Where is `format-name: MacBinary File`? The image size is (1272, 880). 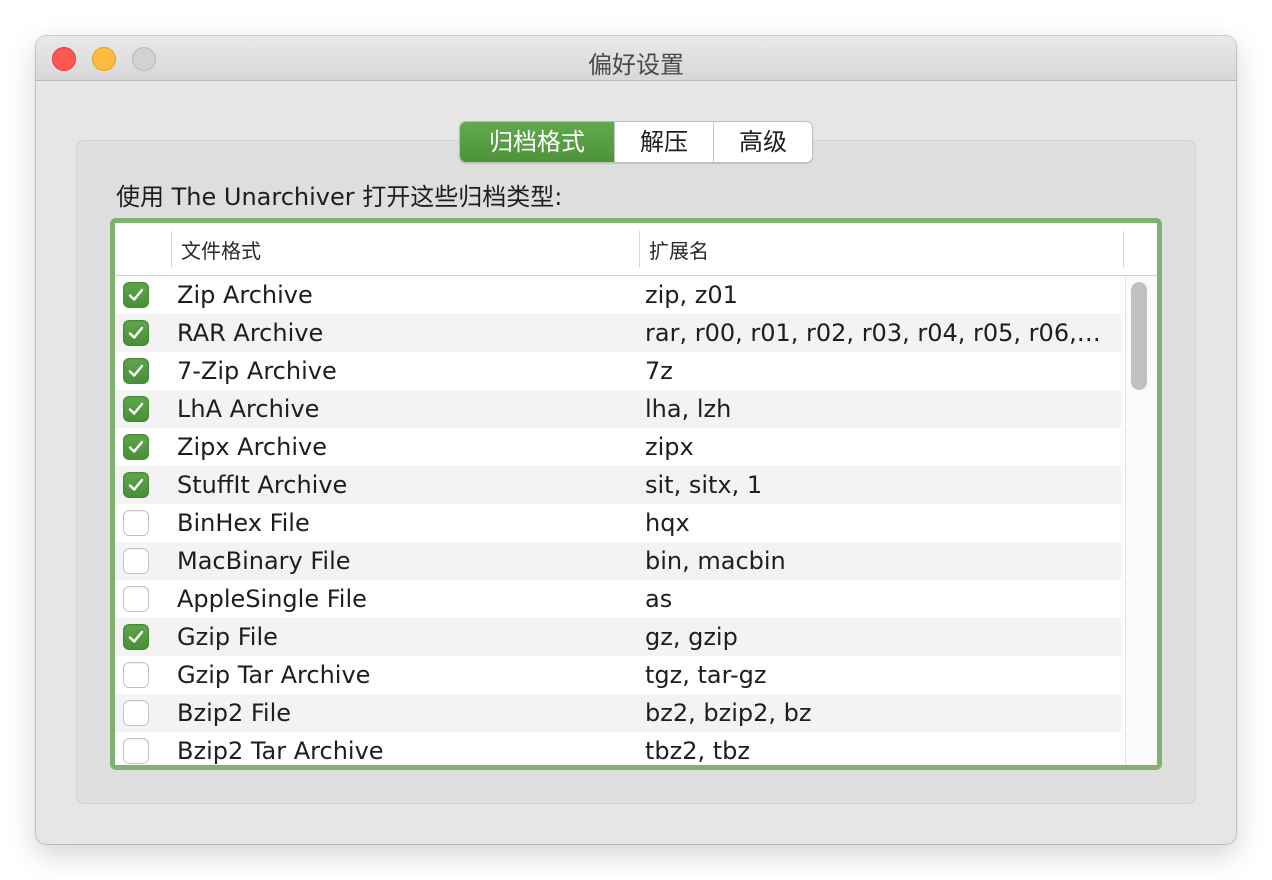
format-name: MacBinary File is located at coordinates (264, 561).